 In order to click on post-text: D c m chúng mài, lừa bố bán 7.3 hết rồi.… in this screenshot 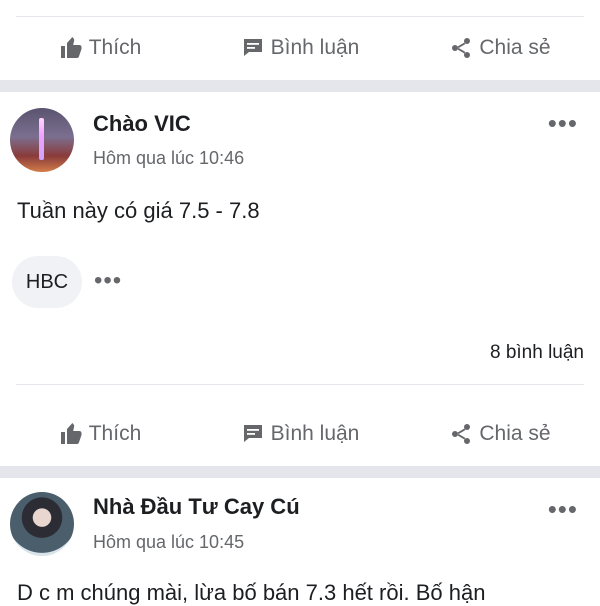, I will do `click(251, 592)`.